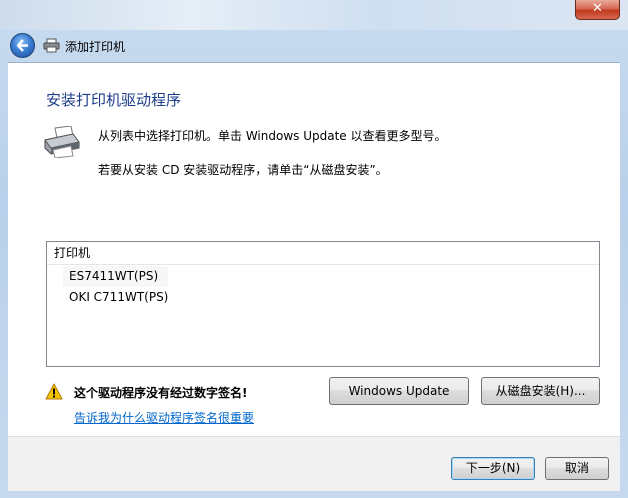 The image size is (628, 498). Describe the element at coordinates (243, 170) in the screenshot. I see `description-line-2: 若要从安装 CD 安装驱动程序，请单击“从磁盘安装”。` at that location.